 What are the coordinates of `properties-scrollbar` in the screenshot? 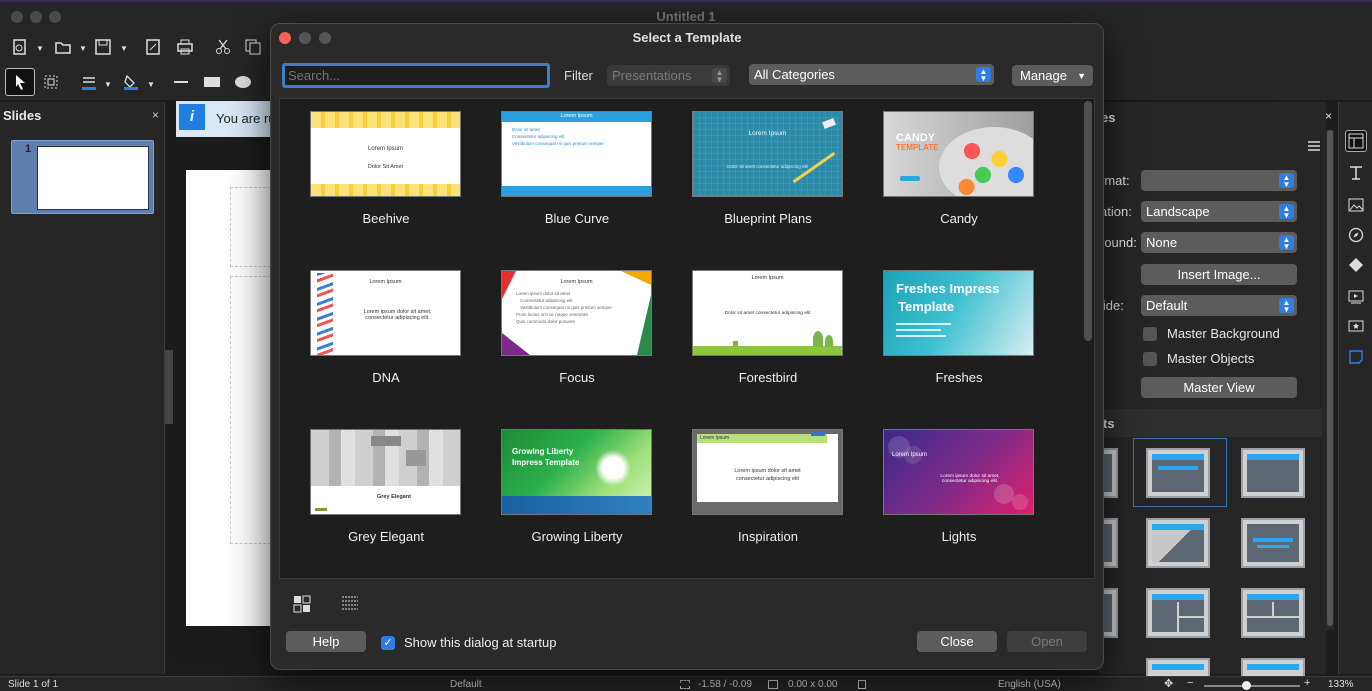 It's located at (1330, 380).